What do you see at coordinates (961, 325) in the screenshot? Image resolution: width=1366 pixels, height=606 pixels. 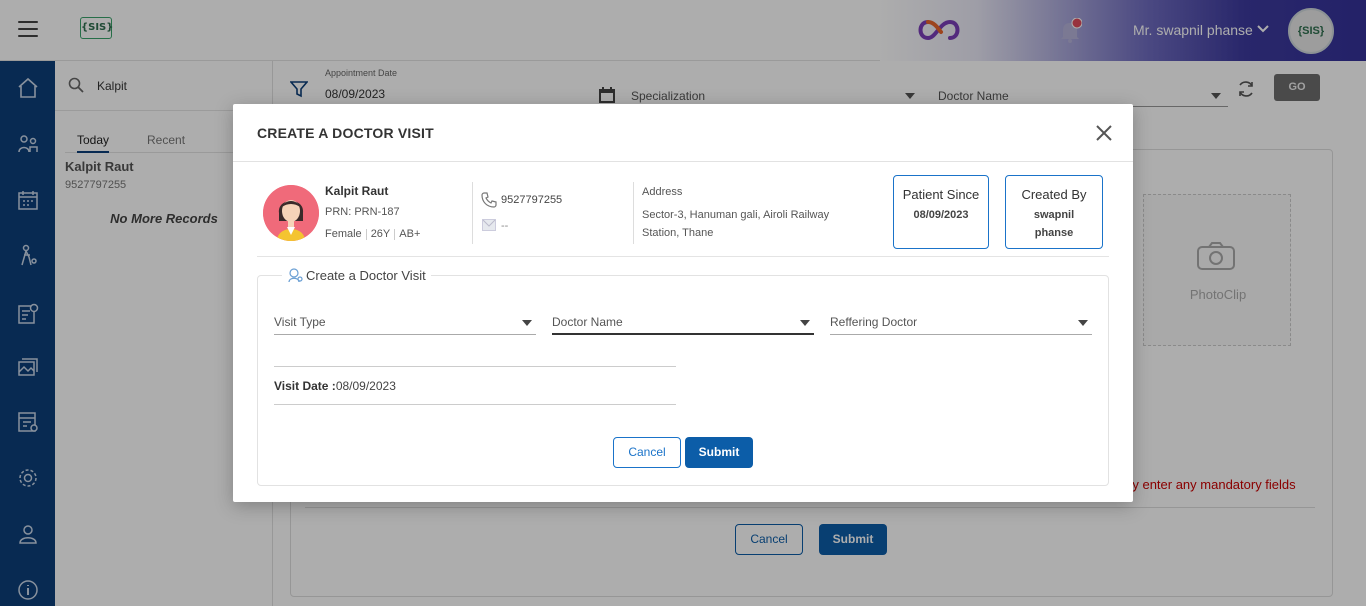 I see `referring-doctor-select: Reffering Doctor` at bounding box center [961, 325].